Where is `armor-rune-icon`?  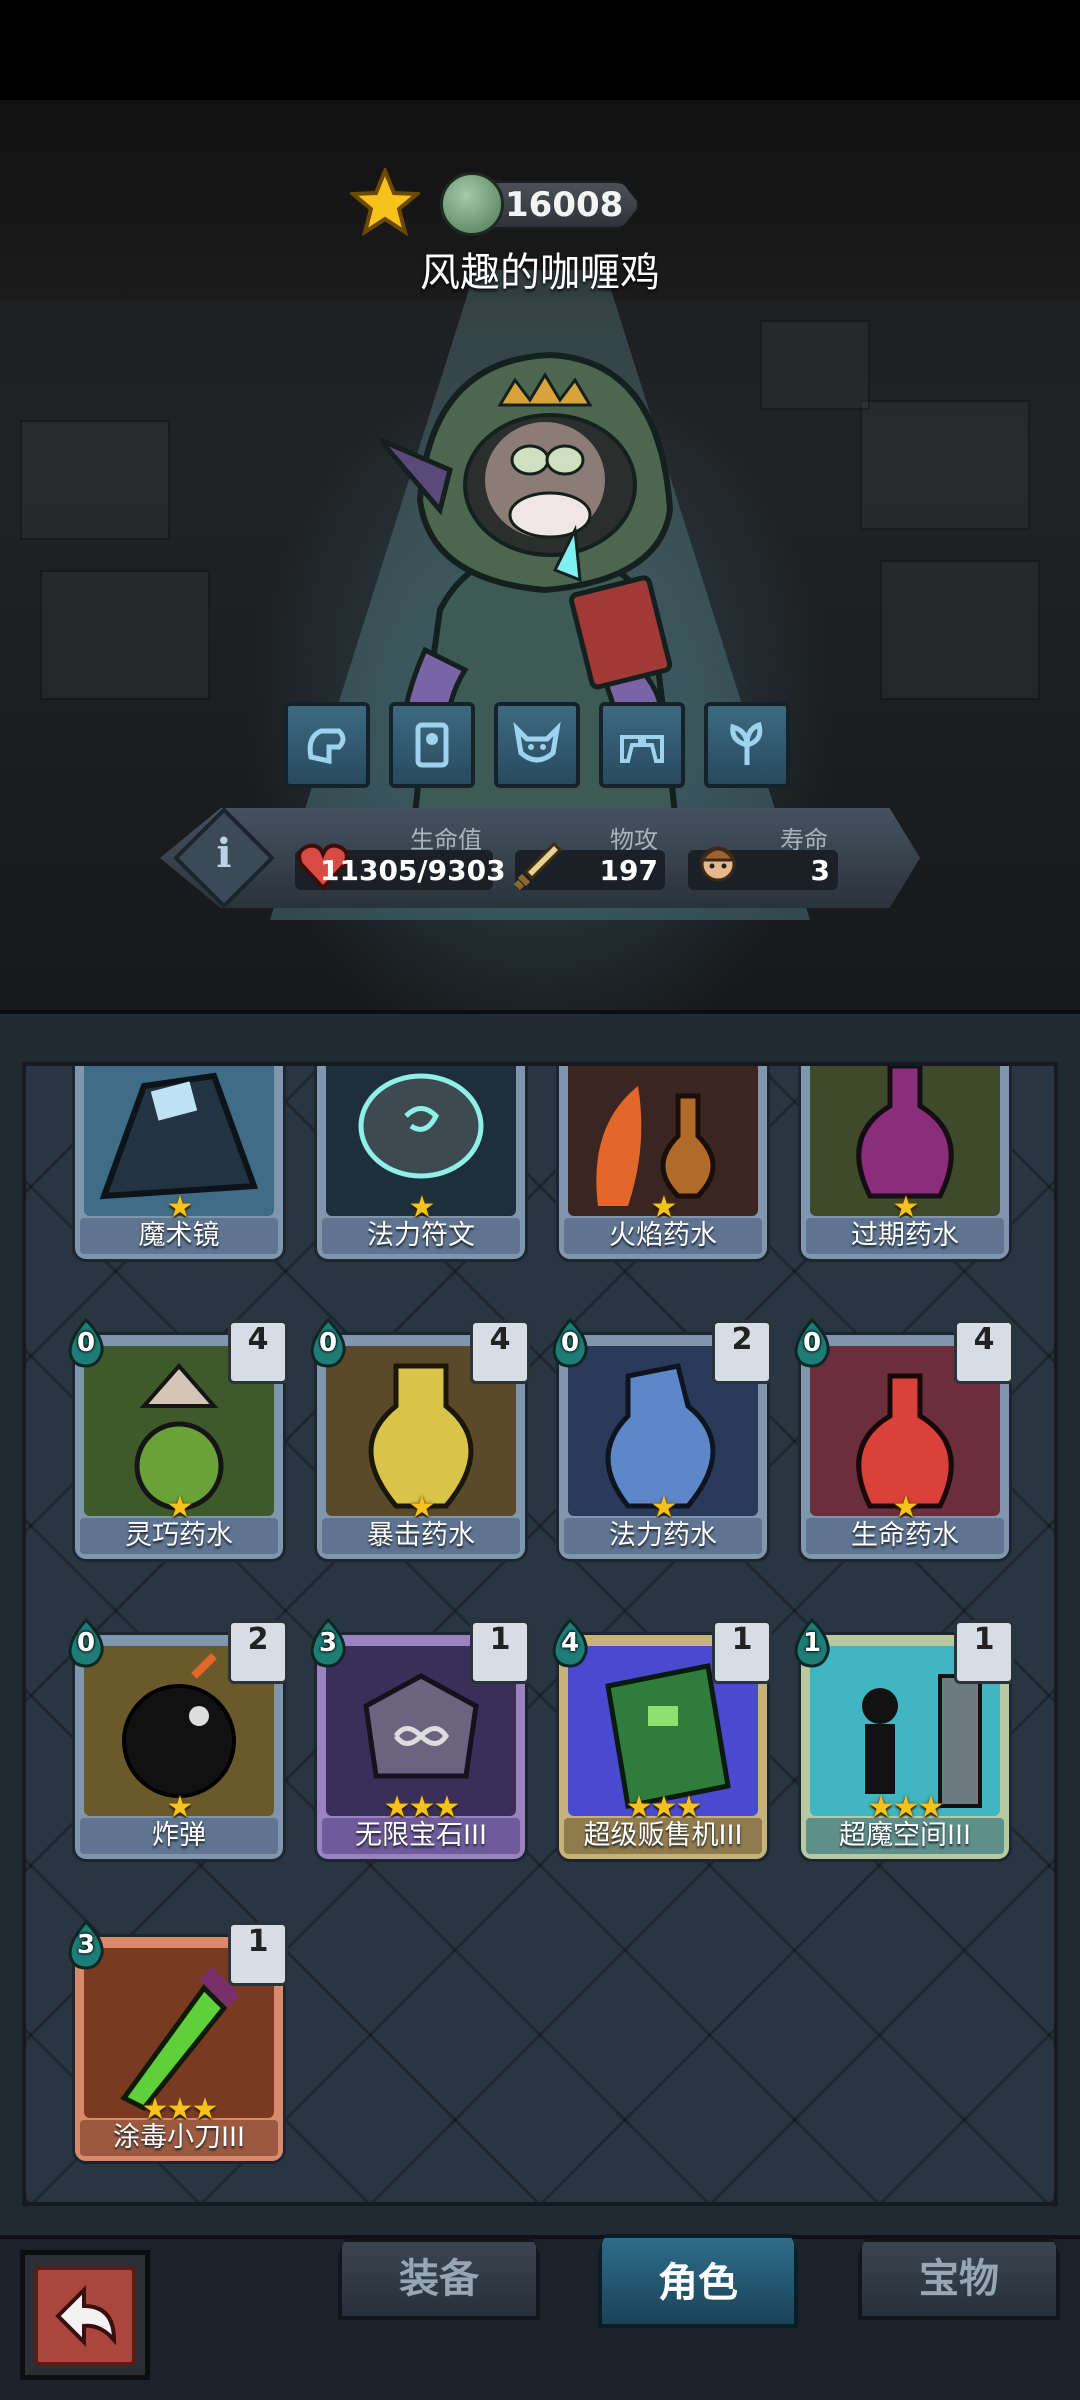 armor-rune-icon is located at coordinates (432, 745).